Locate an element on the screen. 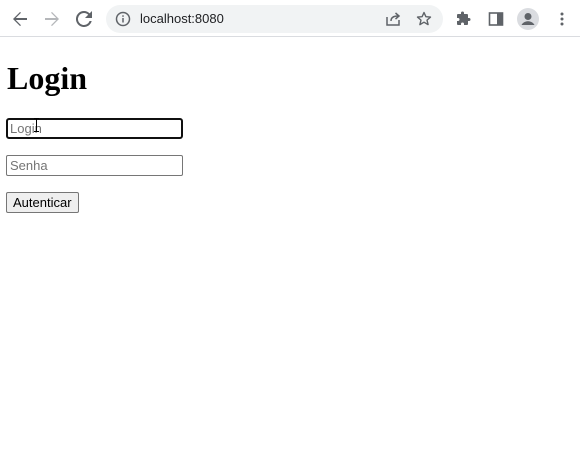 This screenshot has width=580, height=462. authenticate-button: Autenticar is located at coordinates (42, 202).